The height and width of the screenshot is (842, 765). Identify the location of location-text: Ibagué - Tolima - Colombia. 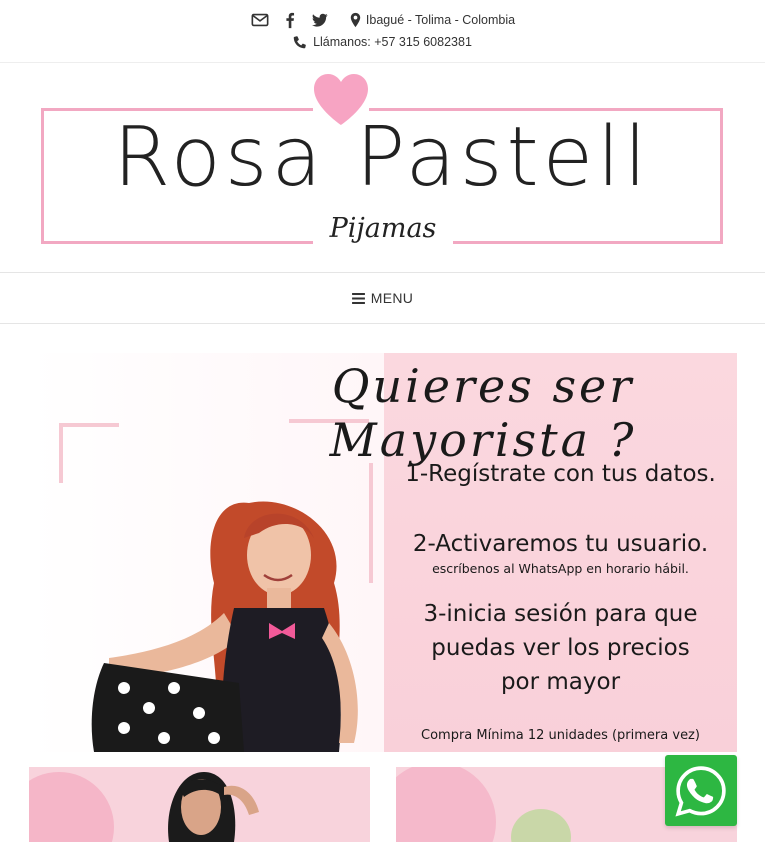
(440, 20).